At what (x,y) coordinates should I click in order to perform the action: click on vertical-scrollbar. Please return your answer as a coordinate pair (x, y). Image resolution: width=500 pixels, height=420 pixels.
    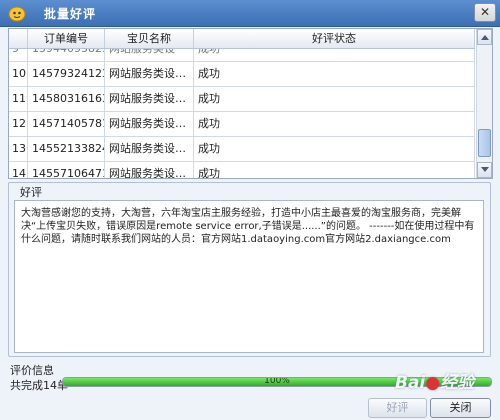
    Looking at the image, I should click on (484, 103).